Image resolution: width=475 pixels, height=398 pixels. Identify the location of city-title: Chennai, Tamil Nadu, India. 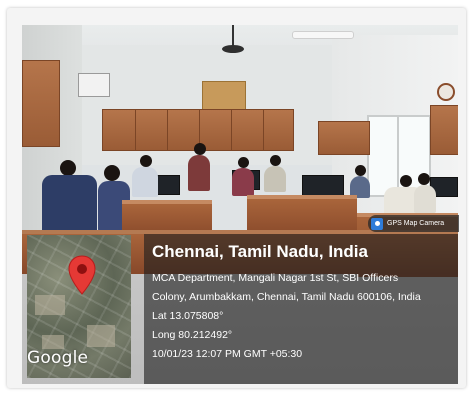
(260, 251).